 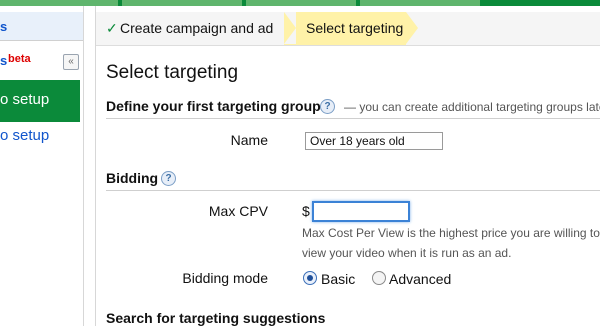 What do you see at coordinates (249, 140) in the screenshot?
I see `name-label: Name` at bounding box center [249, 140].